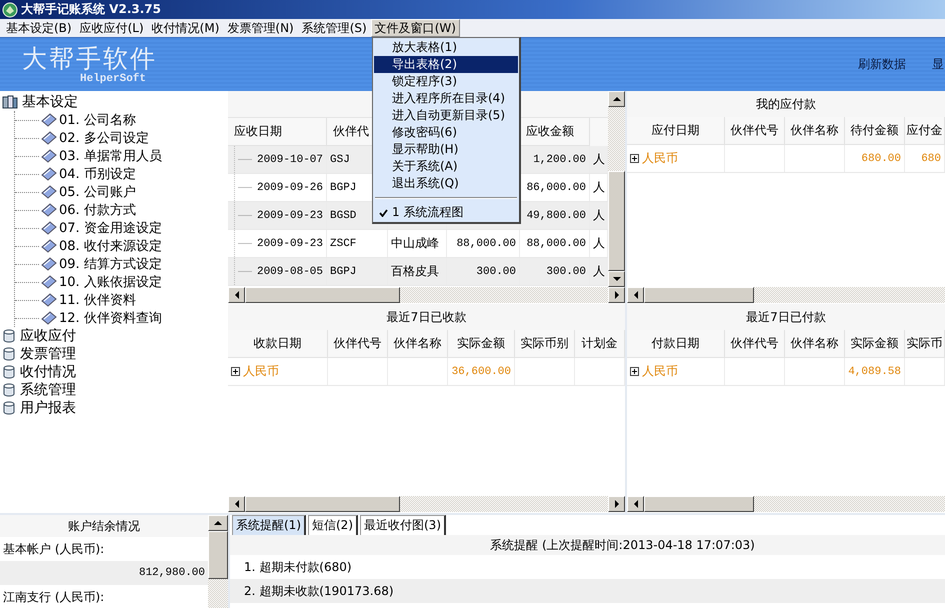 This screenshot has width=945, height=608. Describe the element at coordinates (446, 64) in the screenshot. I see `menu-item: 导出表格(2)` at that location.